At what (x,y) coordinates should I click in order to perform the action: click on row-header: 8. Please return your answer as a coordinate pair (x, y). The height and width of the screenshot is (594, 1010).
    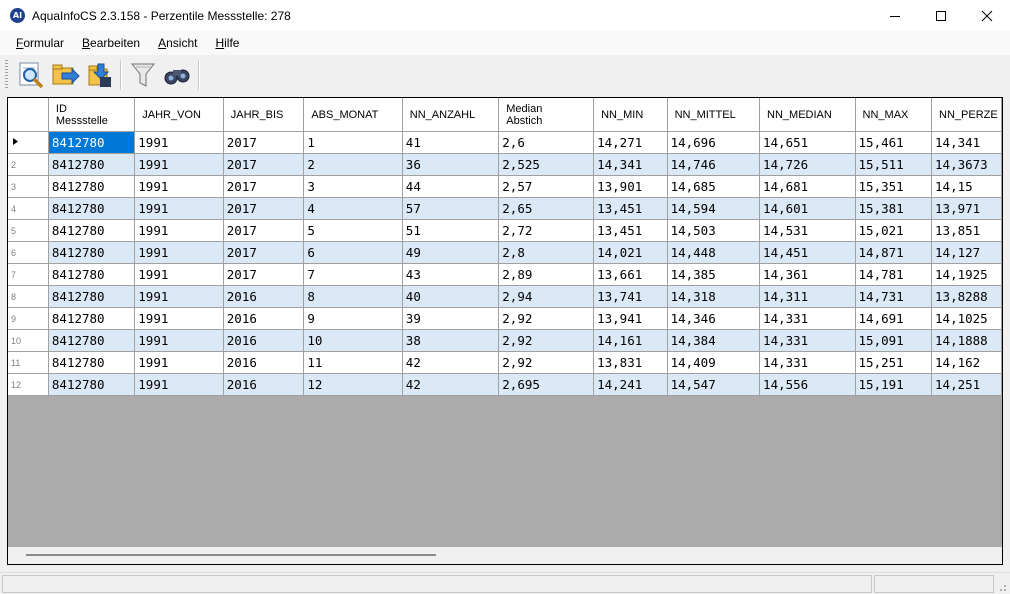
    Looking at the image, I should click on (28, 296).